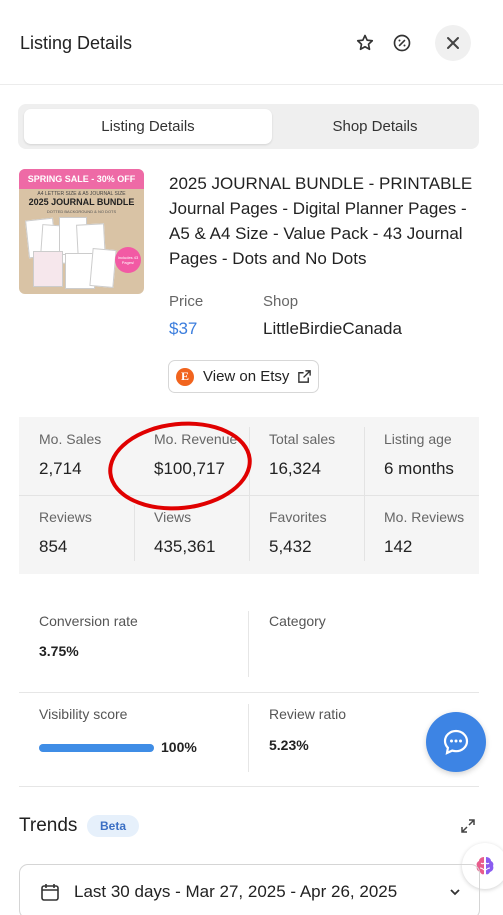 The width and height of the screenshot is (503, 915). I want to click on review-ratio-value: 5.23%, so click(289, 745).